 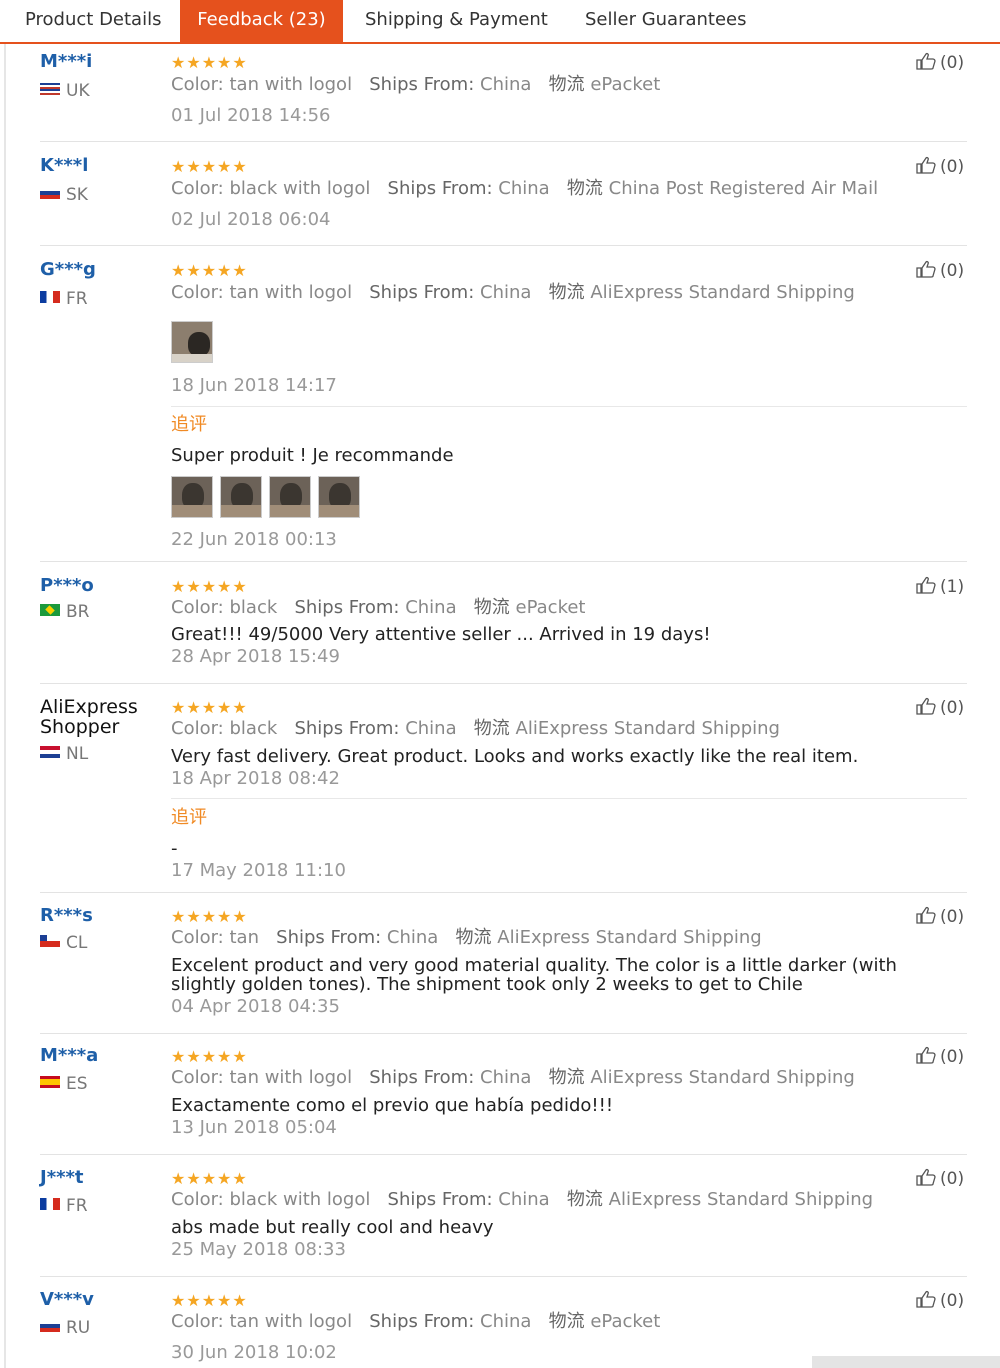 What do you see at coordinates (64, 195) in the screenshot?
I see `reviewer-country: SK` at bounding box center [64, 195].